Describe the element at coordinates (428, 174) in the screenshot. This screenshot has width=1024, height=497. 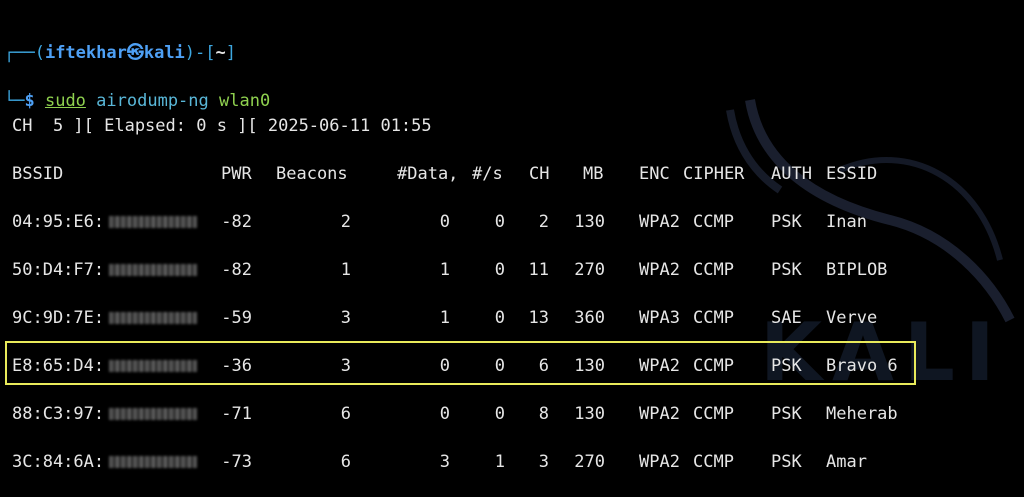
I see `col-data: #Data,` at that location.